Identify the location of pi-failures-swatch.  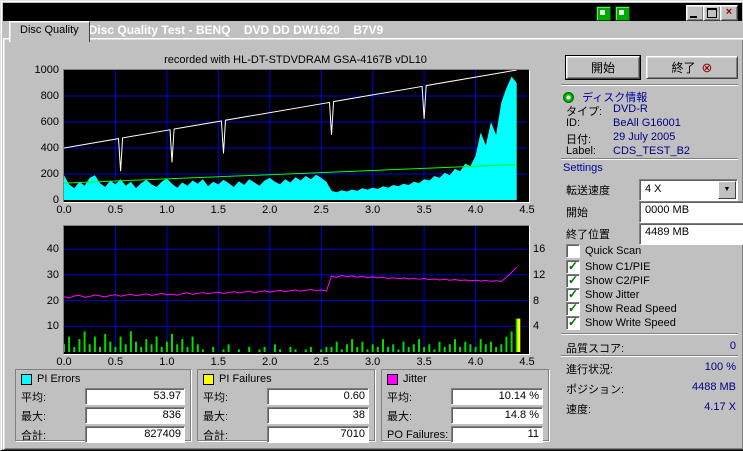
(208, 379).